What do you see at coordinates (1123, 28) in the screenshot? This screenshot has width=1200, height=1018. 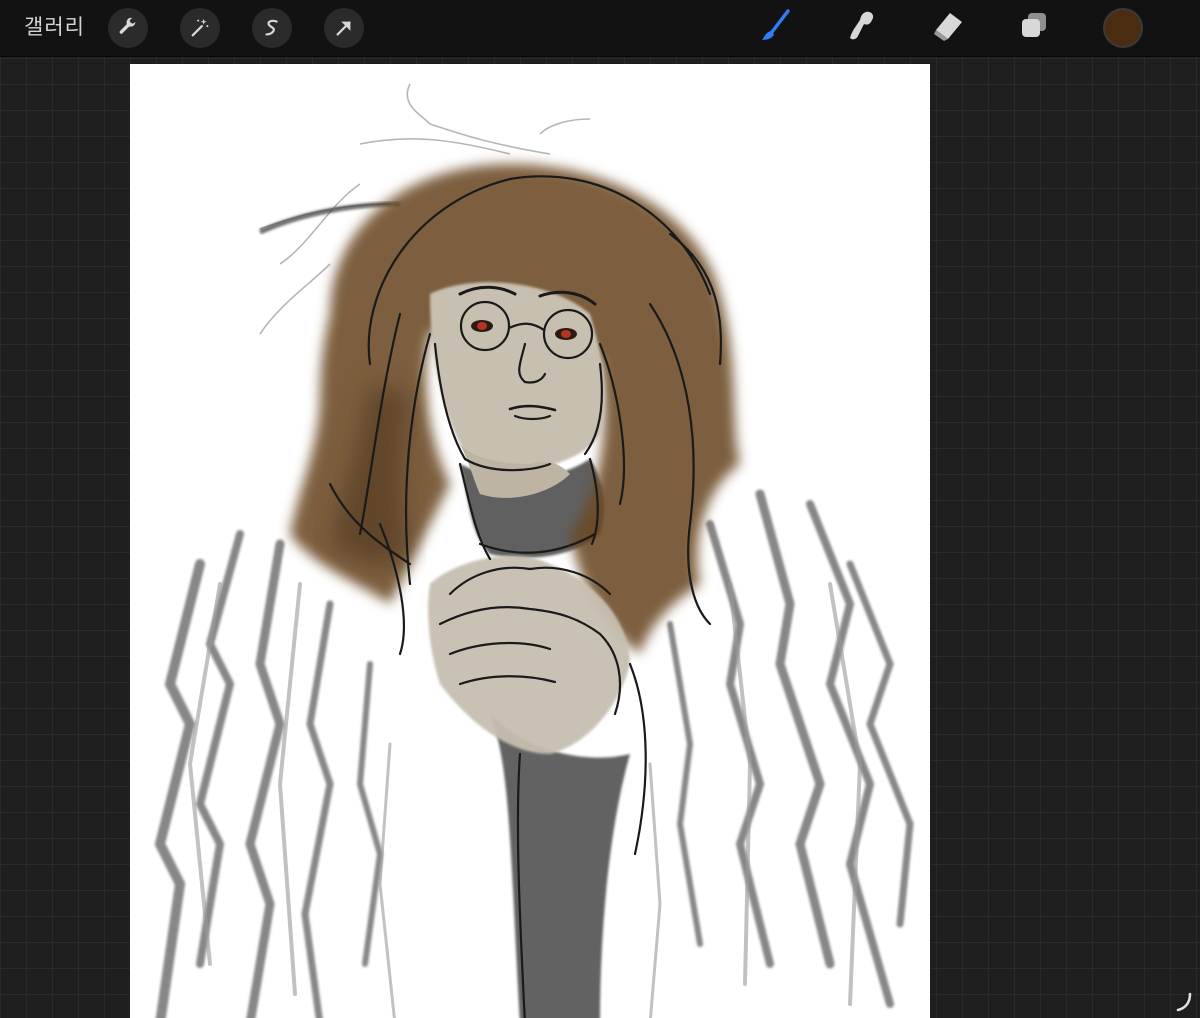 I see `color-picker-button` at bounding box center [1123, 28].